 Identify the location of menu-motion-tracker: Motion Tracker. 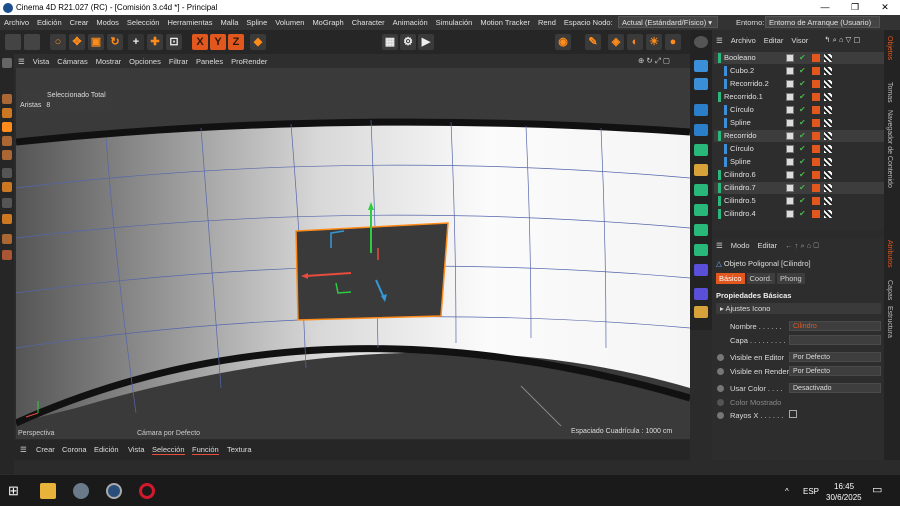
(505, 22).